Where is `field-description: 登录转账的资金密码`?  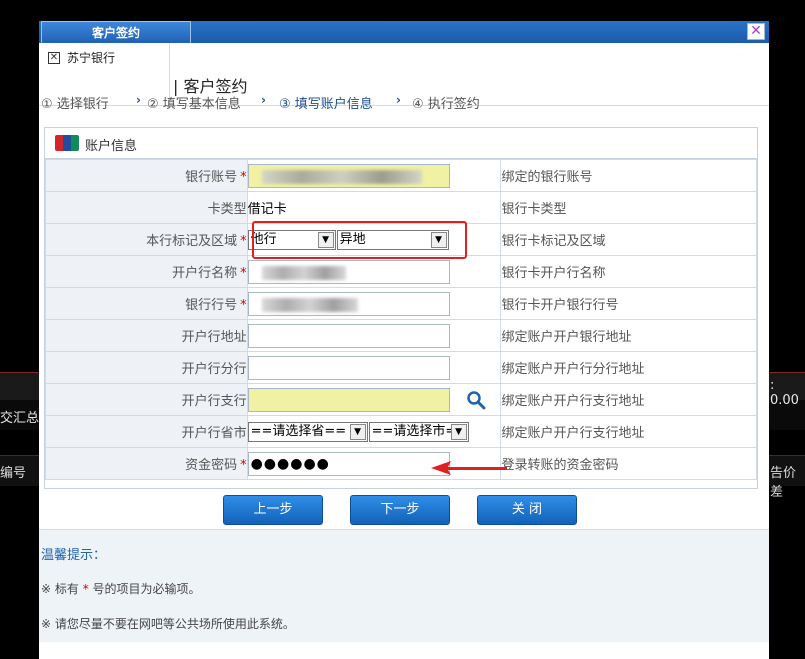
field-description: 登录转账的资金密码 is located at coordinates (628, 463).